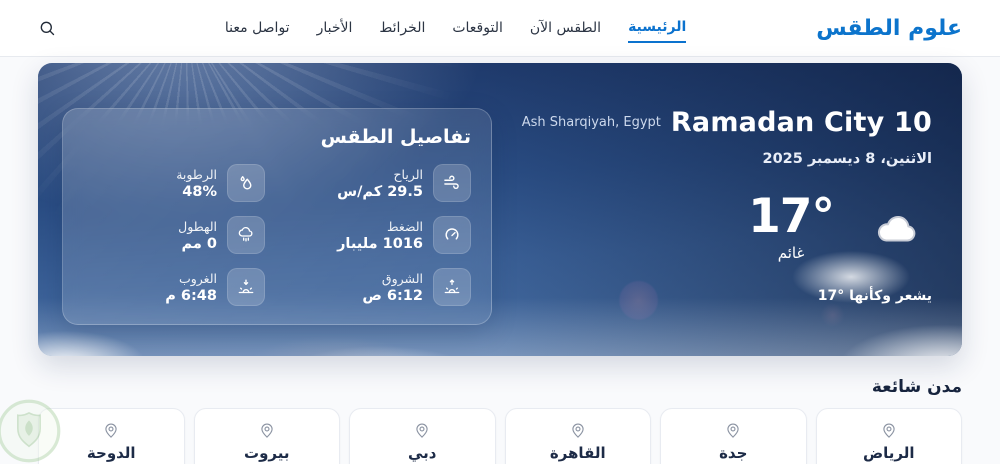 The height and width of the screenshot is (464, 1000). I want to click on nav-item-forecasts: التوقعات, so click(477, 28).